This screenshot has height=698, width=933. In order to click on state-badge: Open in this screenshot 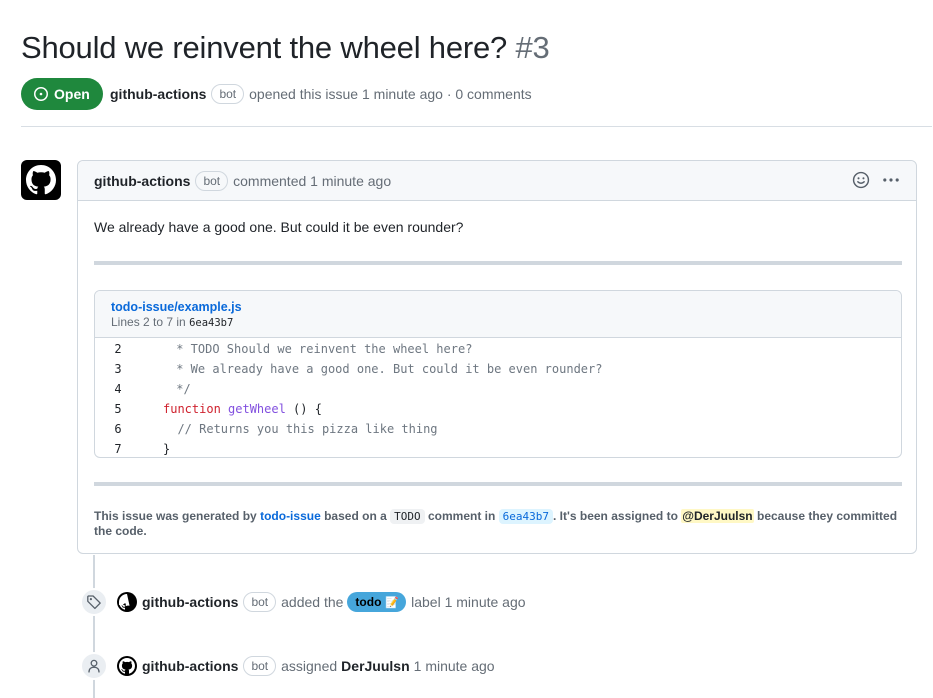, I will do `click(62, 94)`.